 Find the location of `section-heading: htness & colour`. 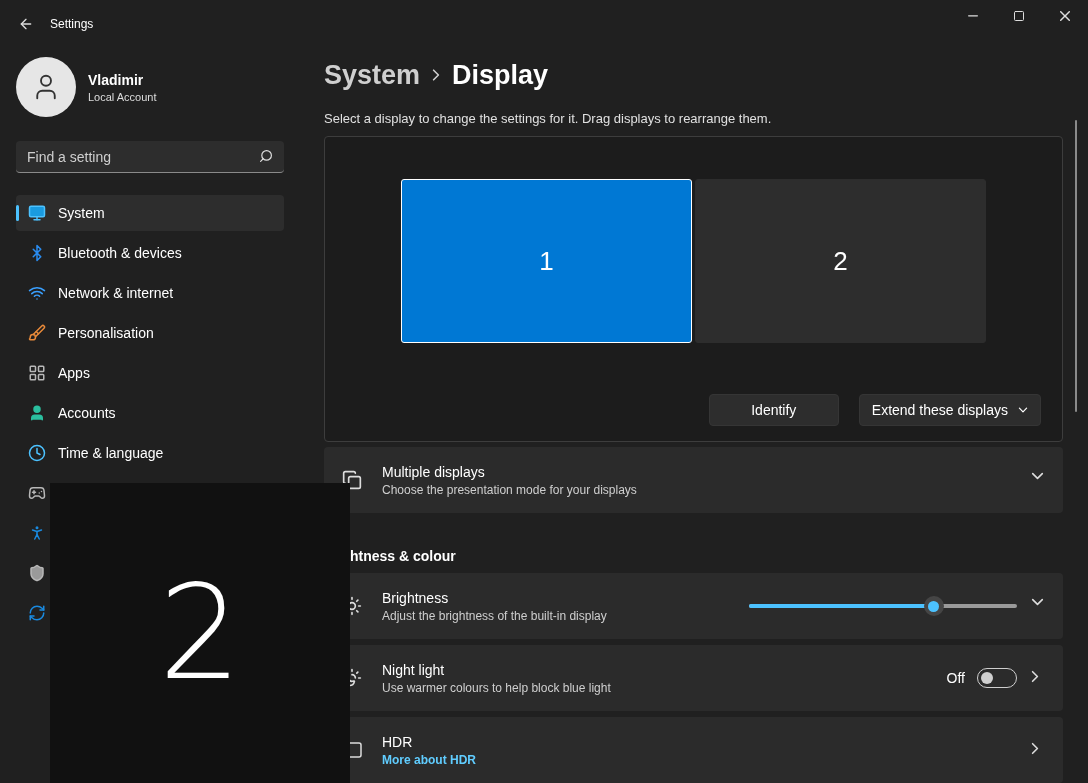

section-heading: htness & colour is located at coordinates (403, 556).